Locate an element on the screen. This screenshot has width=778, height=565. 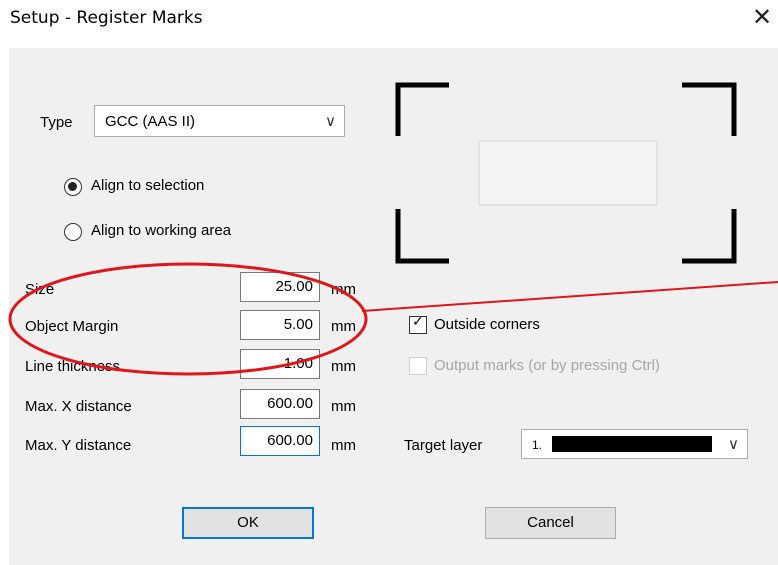
annotation-ellipse is located at coordinates (188, 319).